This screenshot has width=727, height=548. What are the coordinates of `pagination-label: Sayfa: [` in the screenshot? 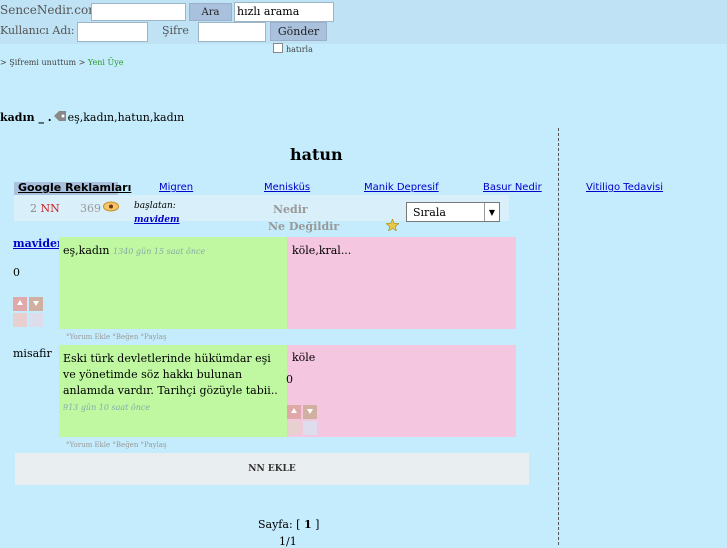 It's located at (279, 524).